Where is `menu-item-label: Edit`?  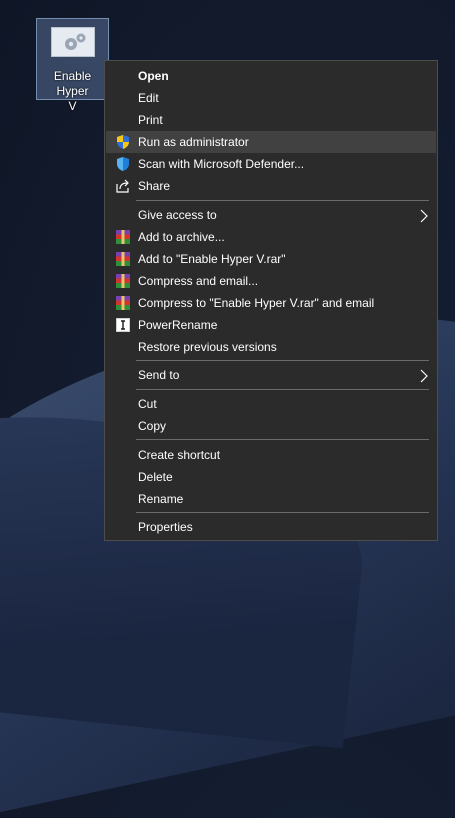 menu-item-label: Edit is located at coordinates (148, 98).